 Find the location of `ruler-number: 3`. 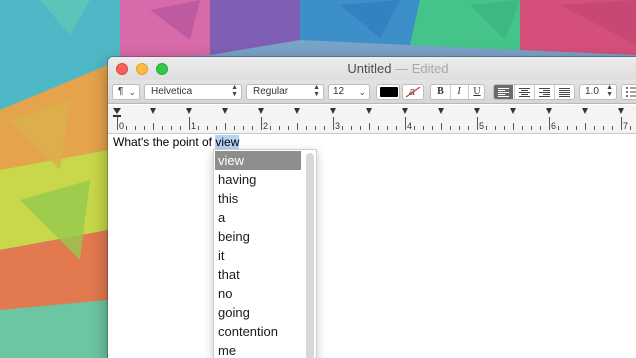

ruler-number: 3 is located at coordinates (338, 126).